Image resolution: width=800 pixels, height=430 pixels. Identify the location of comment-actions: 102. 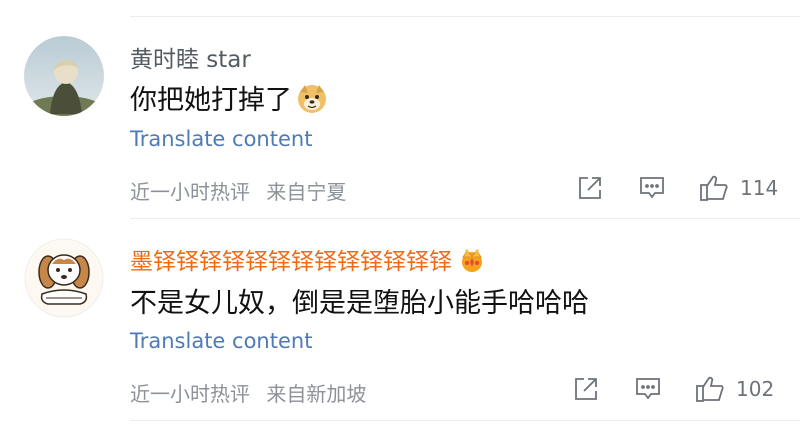
(675, 389).